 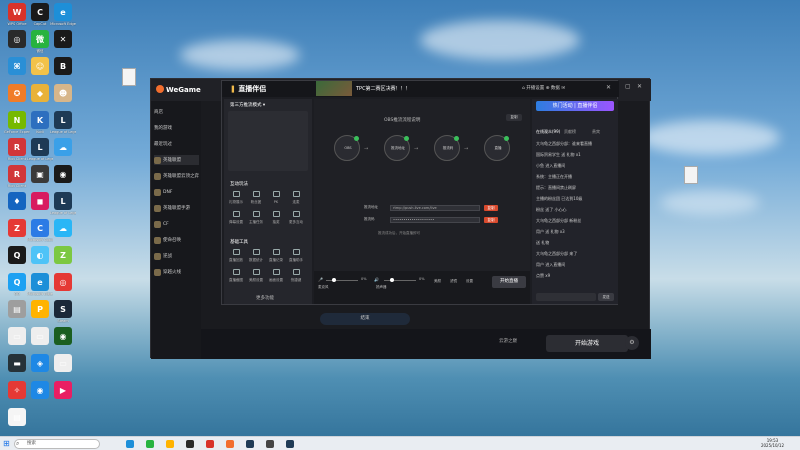 What do you see at coordinates (176, 272) in the screenshot?
I see `sidebar-item: 穿越火线` at bounding box center [176, 272].